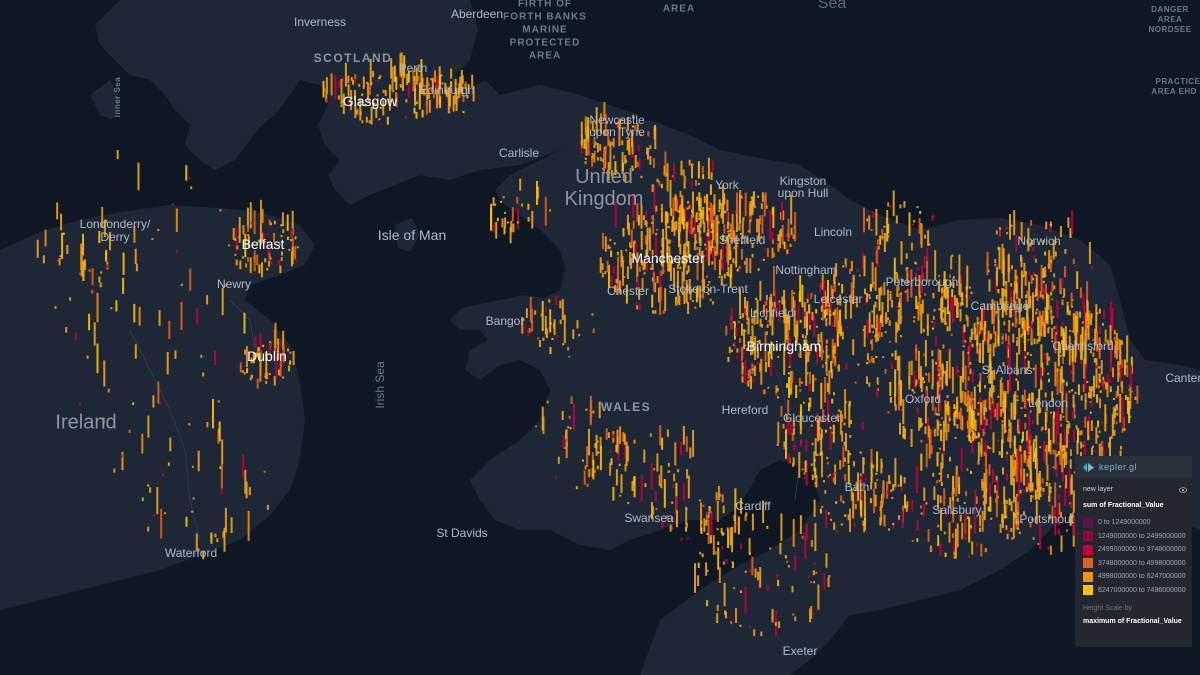 Image resolution: width=1200 pixels, height=675 pixels. Describe the element at coordinates (1183, 489) in the screenshot. I see `eye-icon` at that location.